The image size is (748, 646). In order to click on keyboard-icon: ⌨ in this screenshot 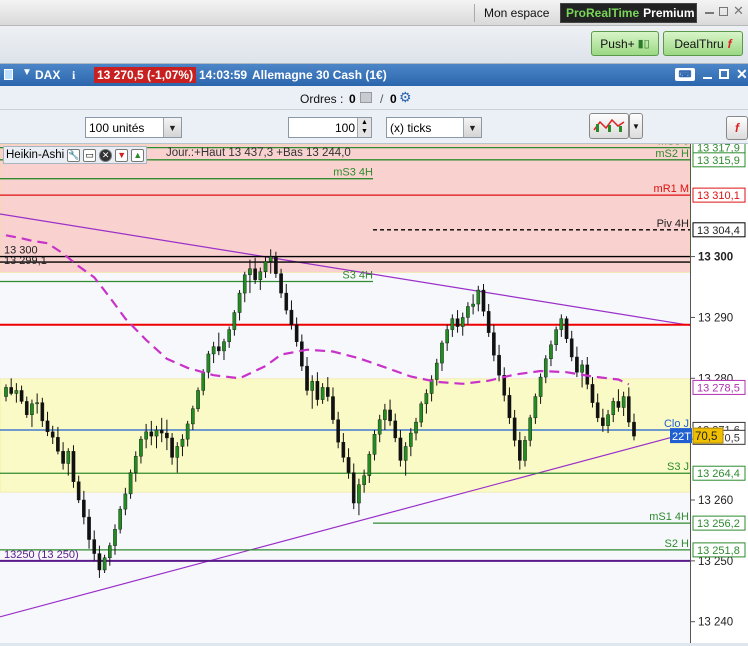, I will do `click(685, 74)`.